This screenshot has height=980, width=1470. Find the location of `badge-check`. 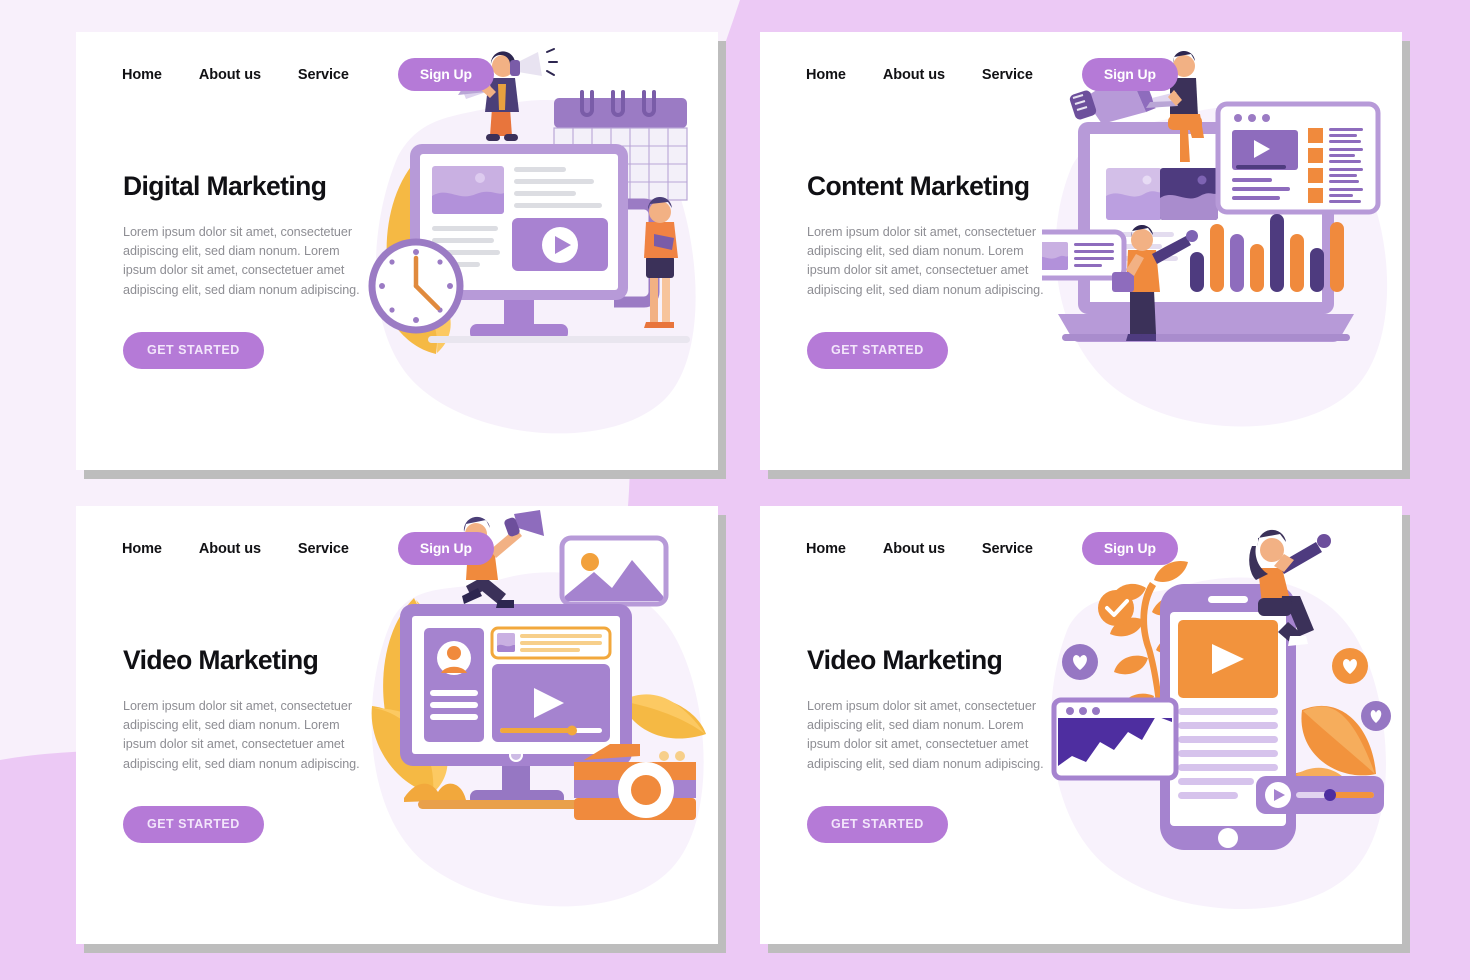

badge-check is located at coordinates (1116, 608).